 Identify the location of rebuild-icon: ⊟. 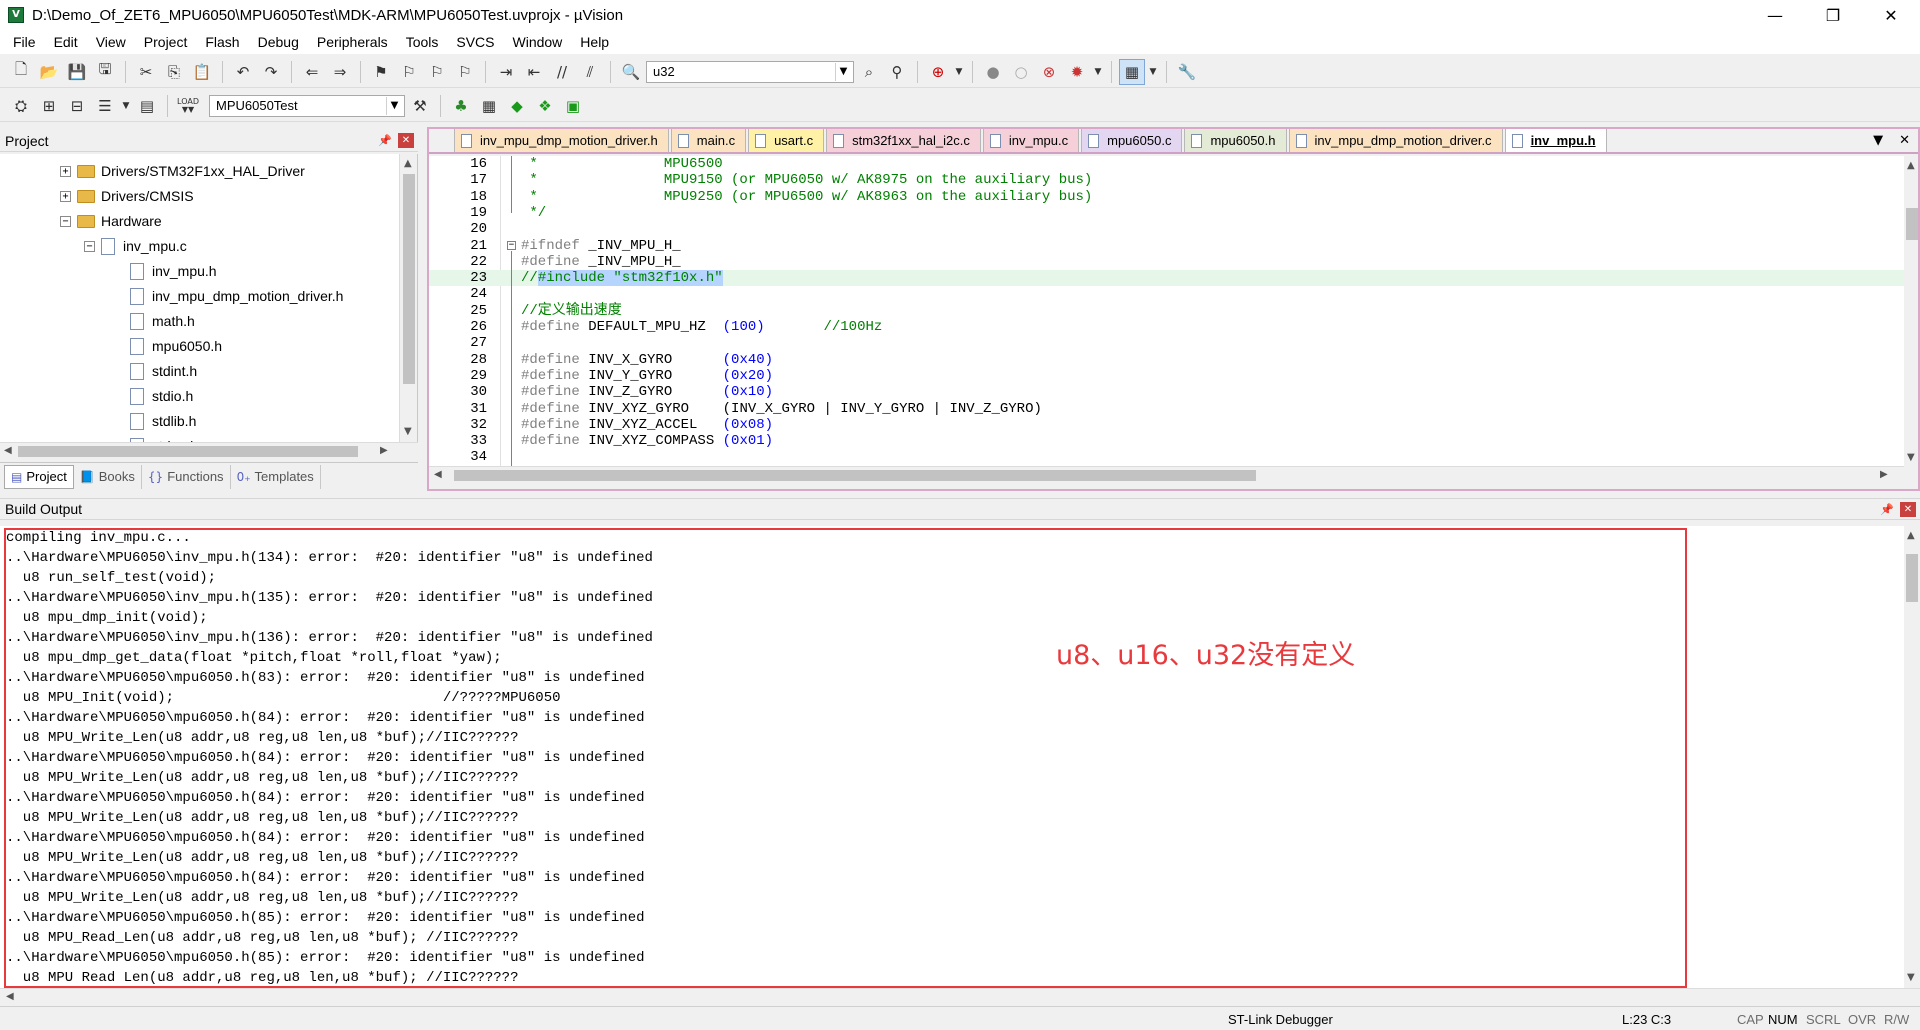
(77, 106).